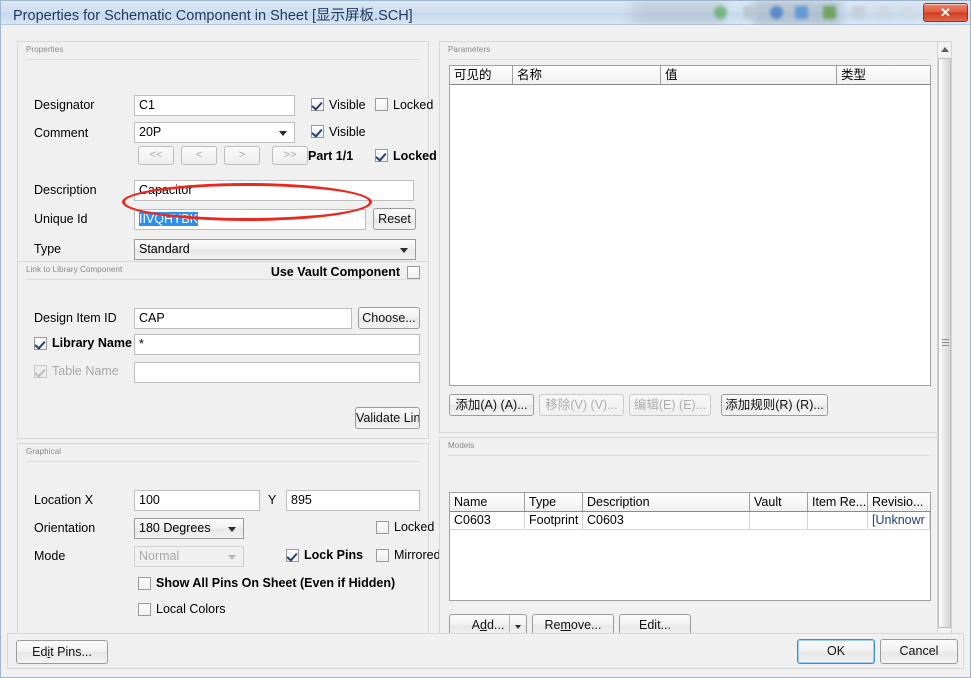 This screenshot has height=678, width=971. I want to click on reset-unique-id-button: Reset, so click(394, 219).